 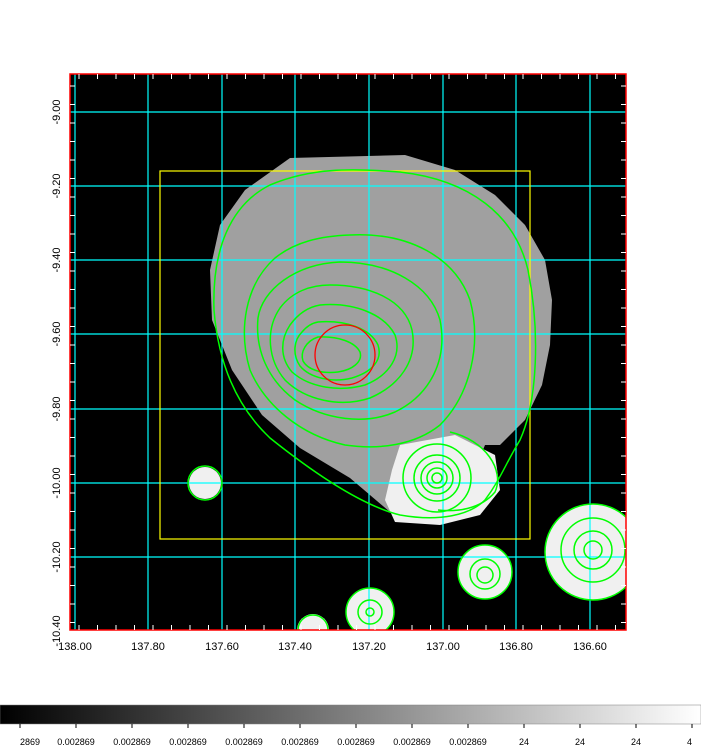 What do you see at coordinates (57, 482) in the screenshot?
I see `y-tick-label: -10.00` at bounding box center [57, 482].